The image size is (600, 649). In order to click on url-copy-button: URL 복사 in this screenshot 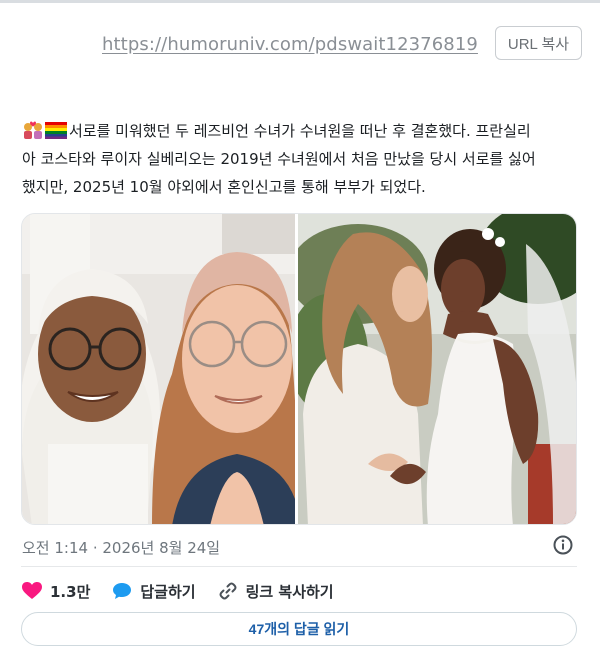, I will do `click(538, 43)`.